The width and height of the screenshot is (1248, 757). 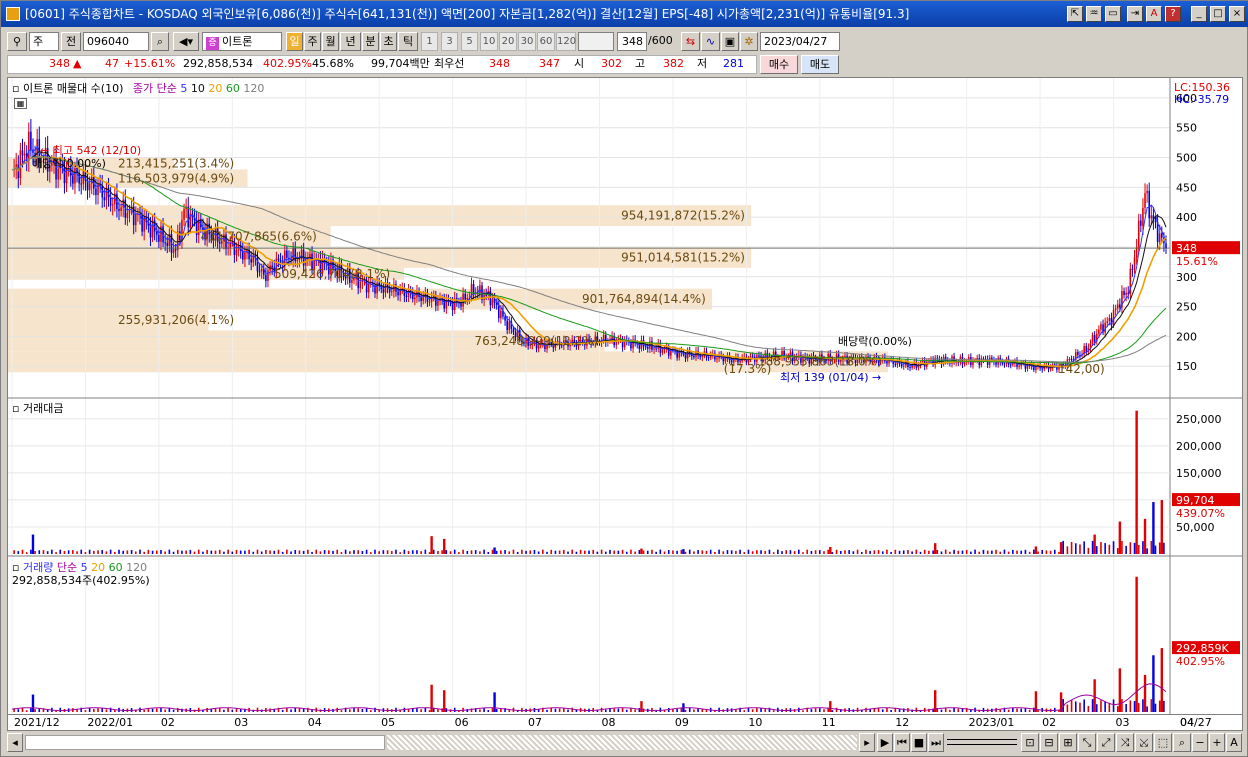 I want to click on trend-icon: ∿, so click(x=710, y=41).